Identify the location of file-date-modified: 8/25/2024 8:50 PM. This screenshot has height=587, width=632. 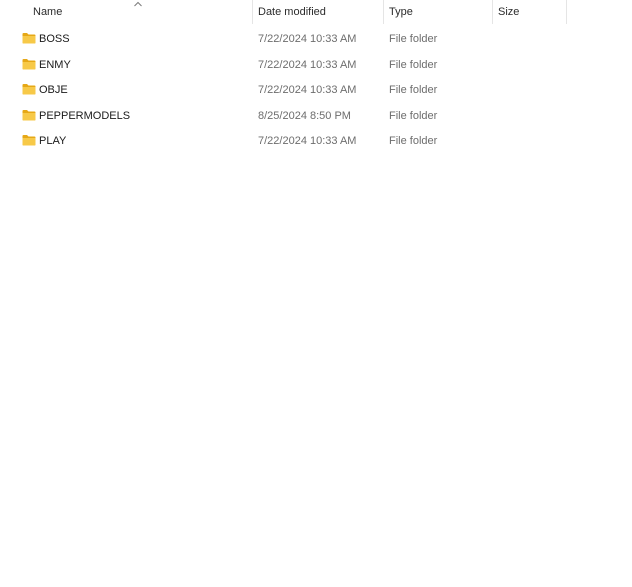
(304, 115).